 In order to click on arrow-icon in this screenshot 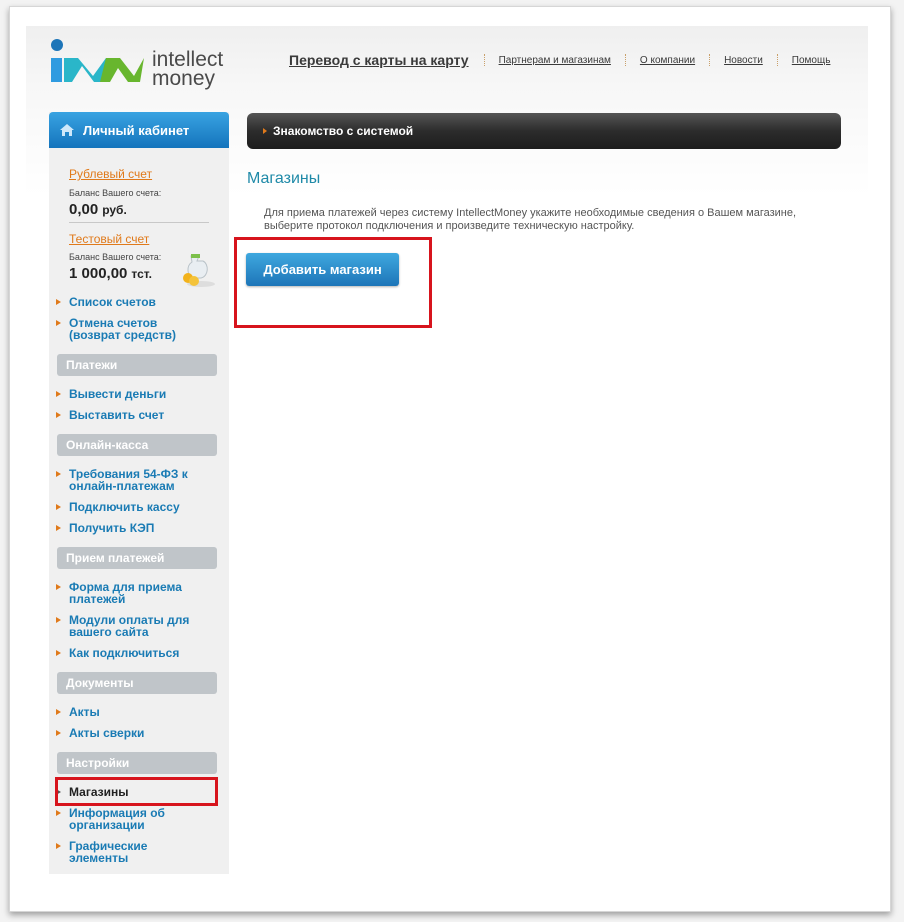, I will do `click(265, 131)`.